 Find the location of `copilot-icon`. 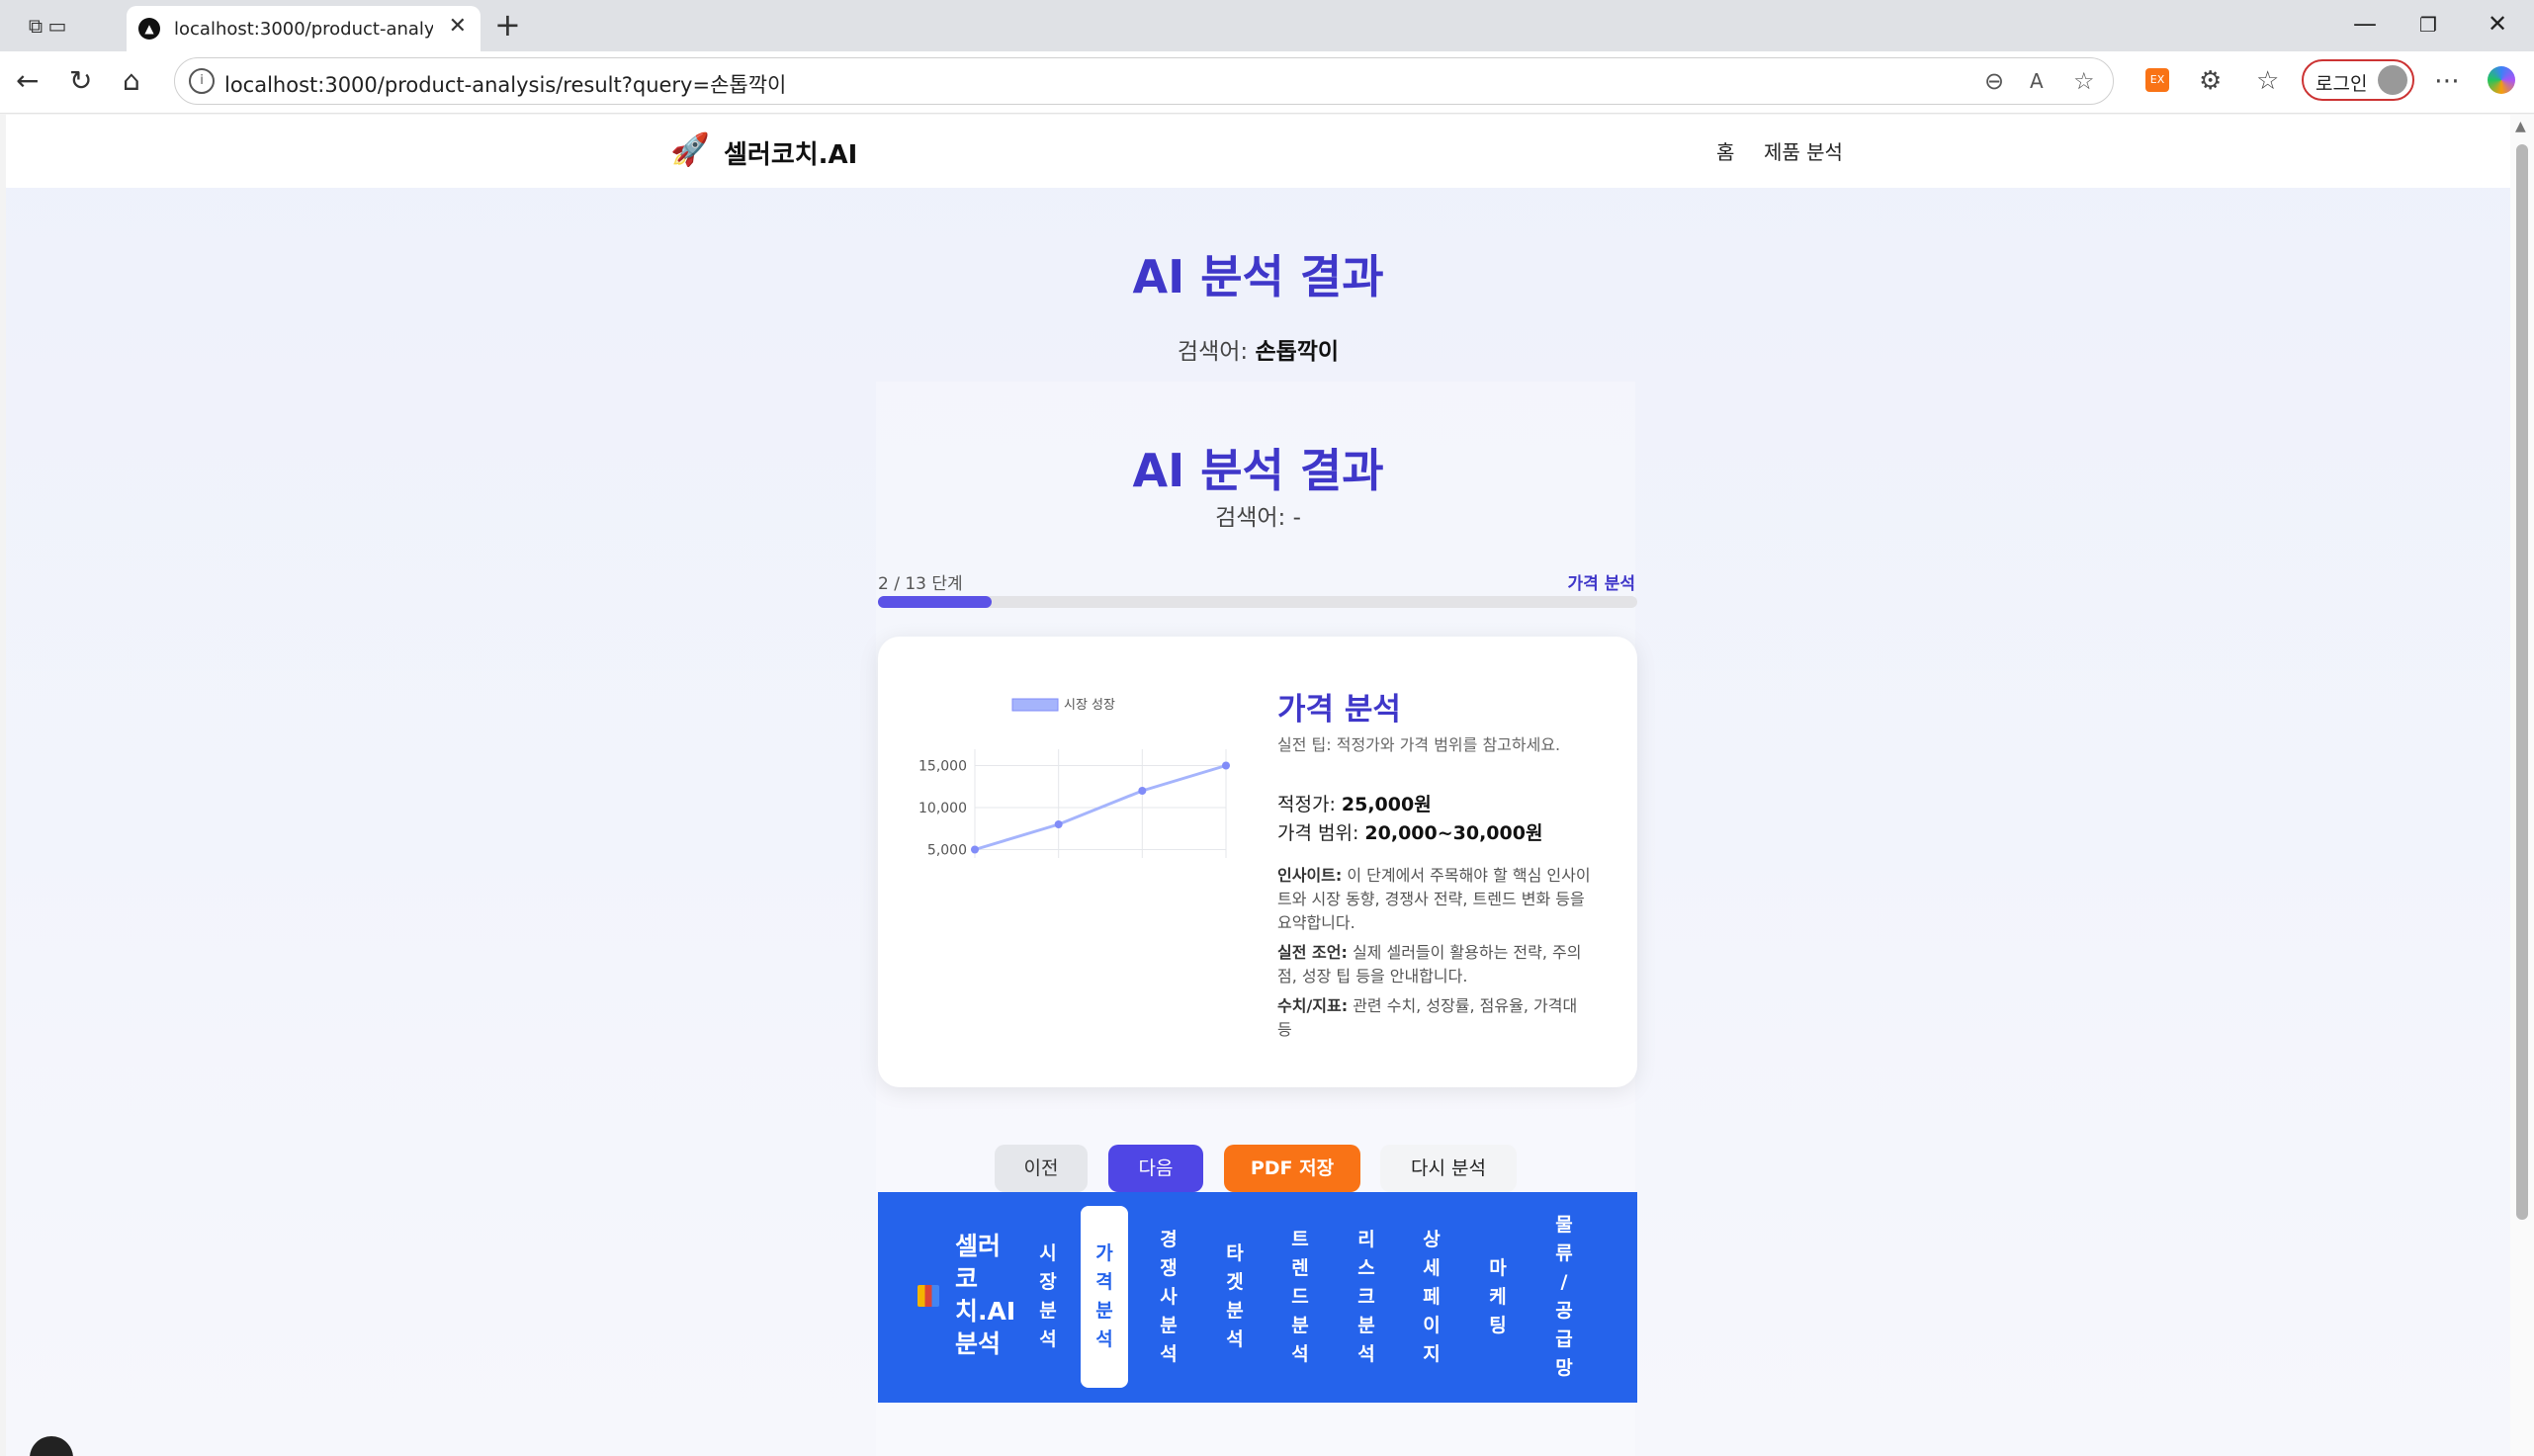

copilot-icon is located at coordinates (2501, 80).